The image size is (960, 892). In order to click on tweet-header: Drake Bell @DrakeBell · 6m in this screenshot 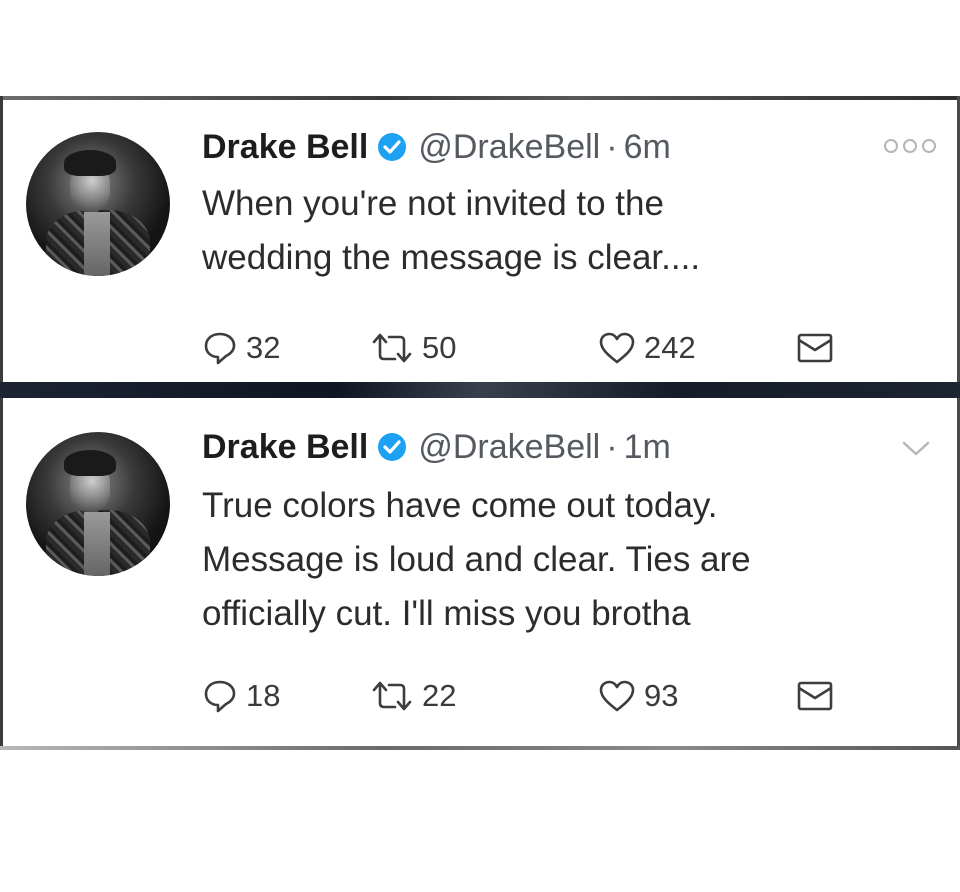, I will do `click(436, 147)`.